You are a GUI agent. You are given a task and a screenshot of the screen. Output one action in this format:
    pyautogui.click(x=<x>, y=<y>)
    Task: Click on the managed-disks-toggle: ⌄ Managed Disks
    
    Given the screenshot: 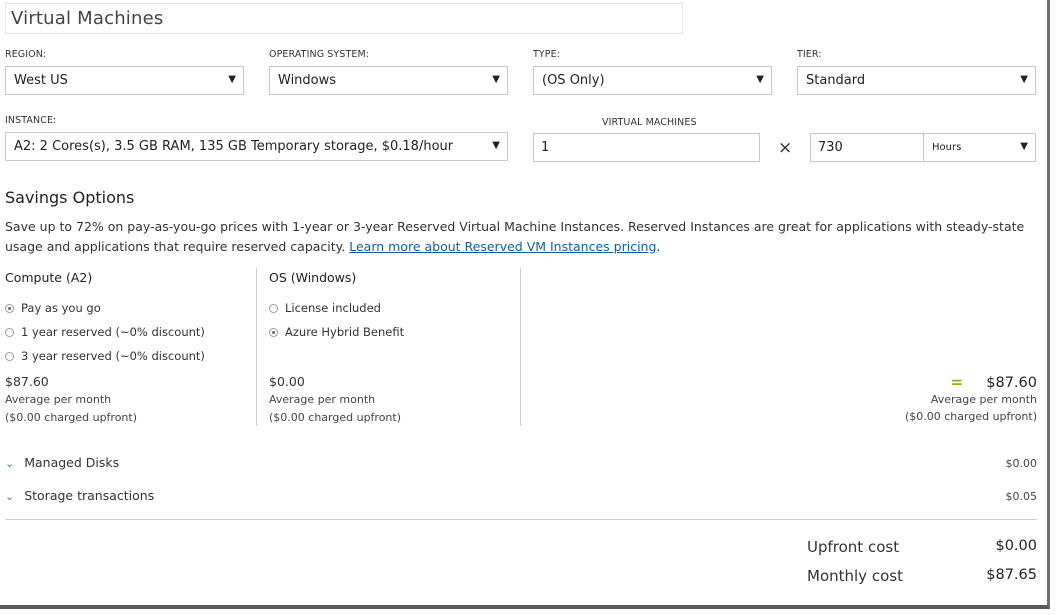 What is the action you would take?
    pyautogui.click(x=62, y=462)
    